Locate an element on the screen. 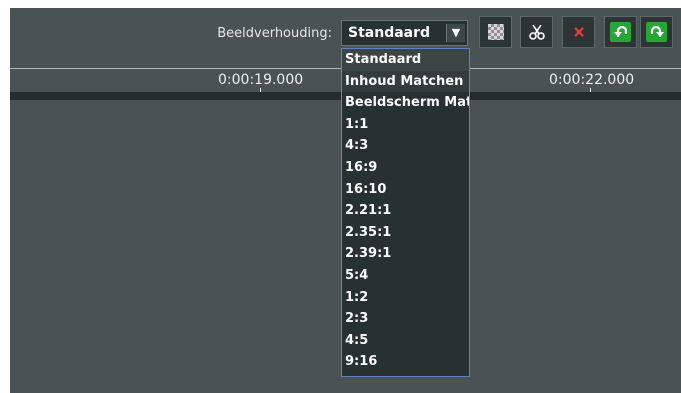 The image size is (681, 393). aspect-ratio-select: Standaard ▼ is located at coordinates (404, 33).